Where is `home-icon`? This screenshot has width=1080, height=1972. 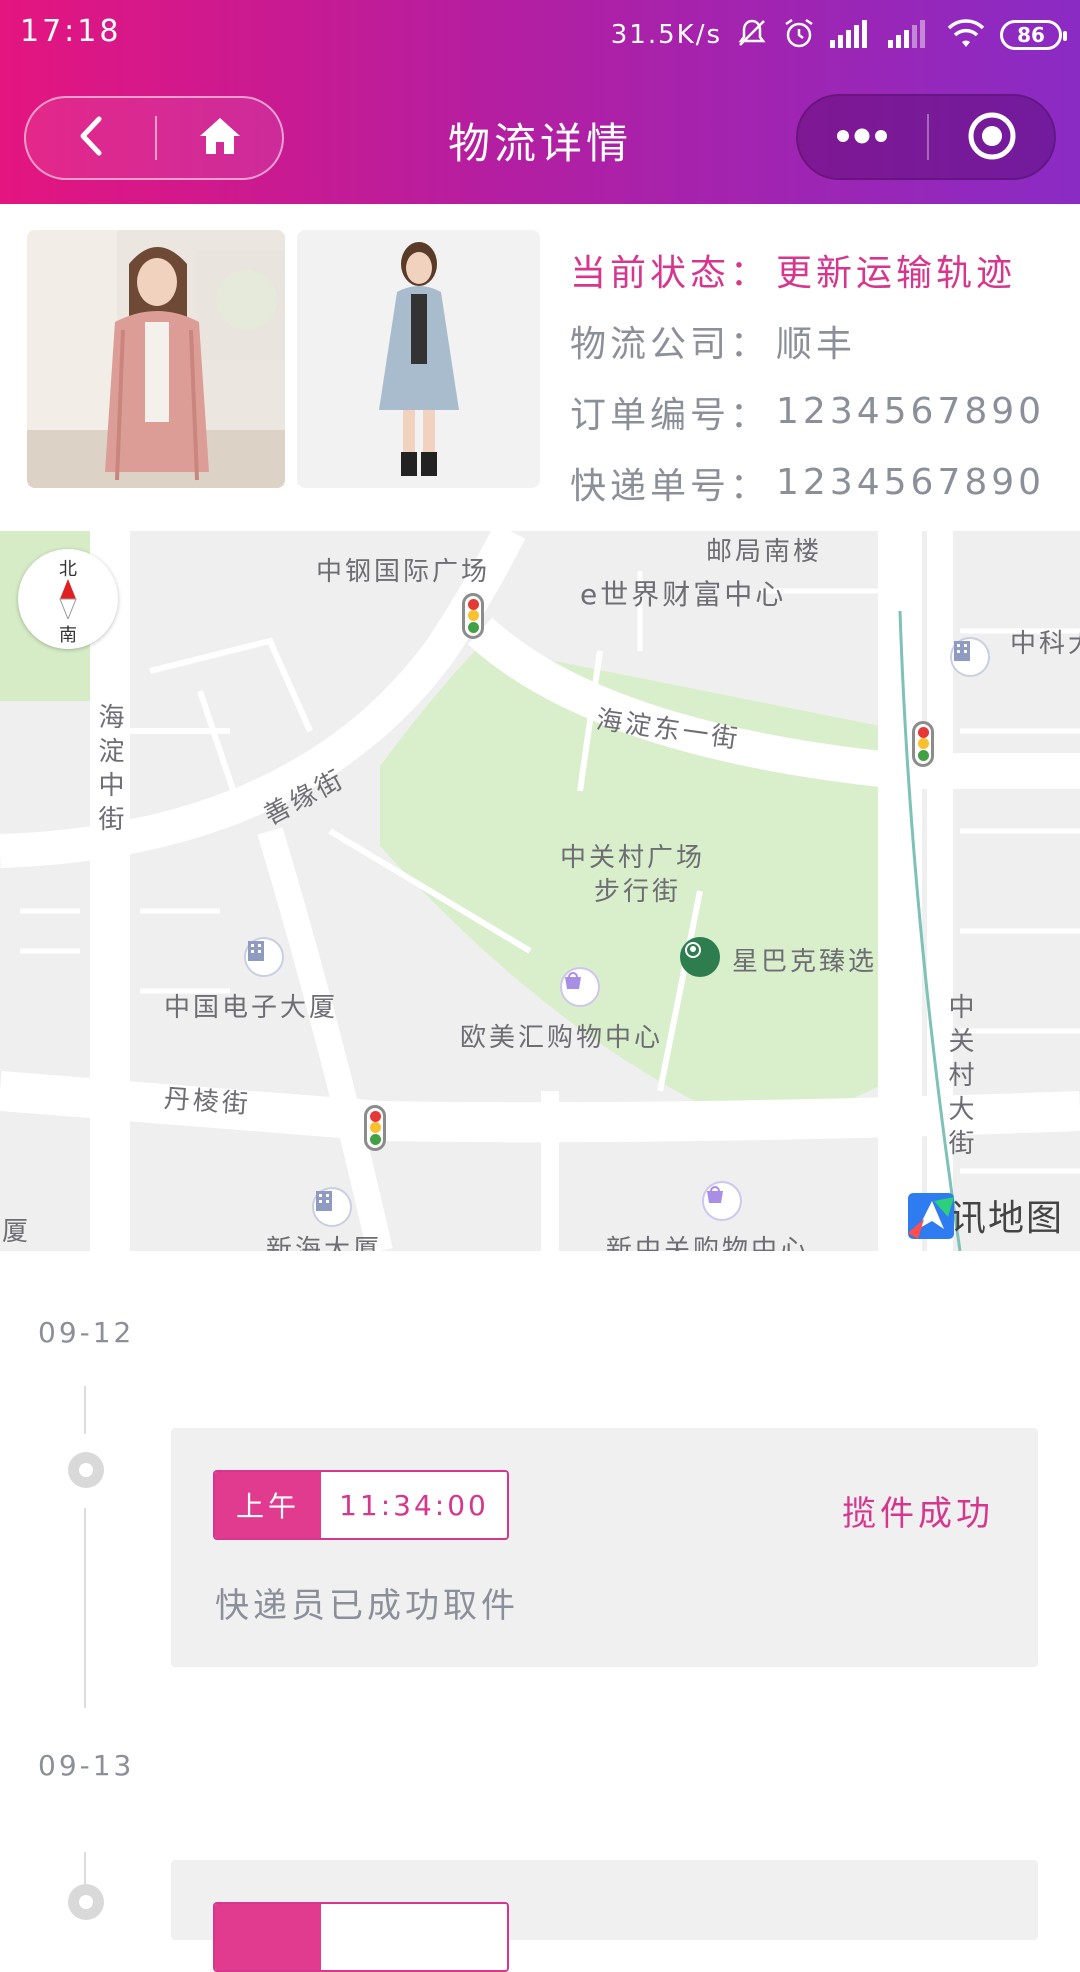
home-icon is located at coordinates (220, 138).